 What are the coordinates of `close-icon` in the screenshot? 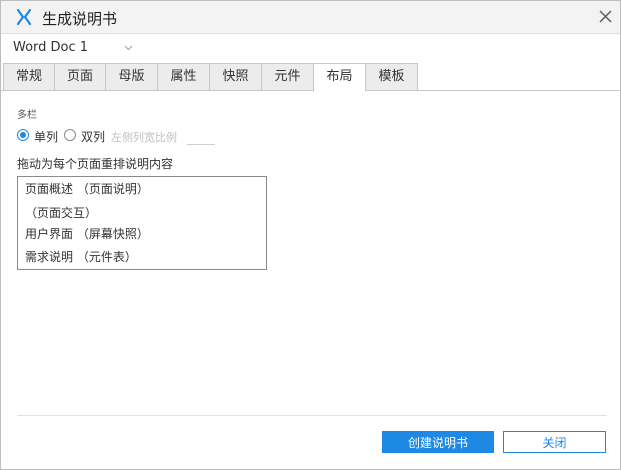 It's located at (605, 16).